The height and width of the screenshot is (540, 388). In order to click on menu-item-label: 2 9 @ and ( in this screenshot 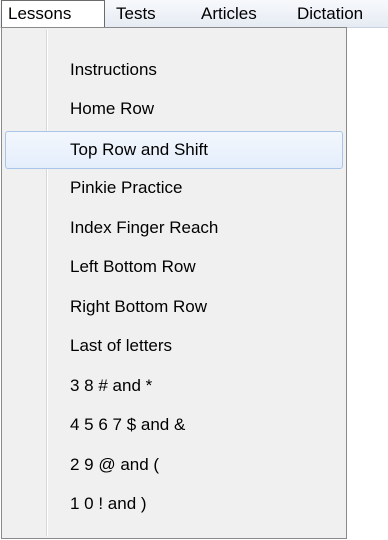, I will do `click(115, 464)`.